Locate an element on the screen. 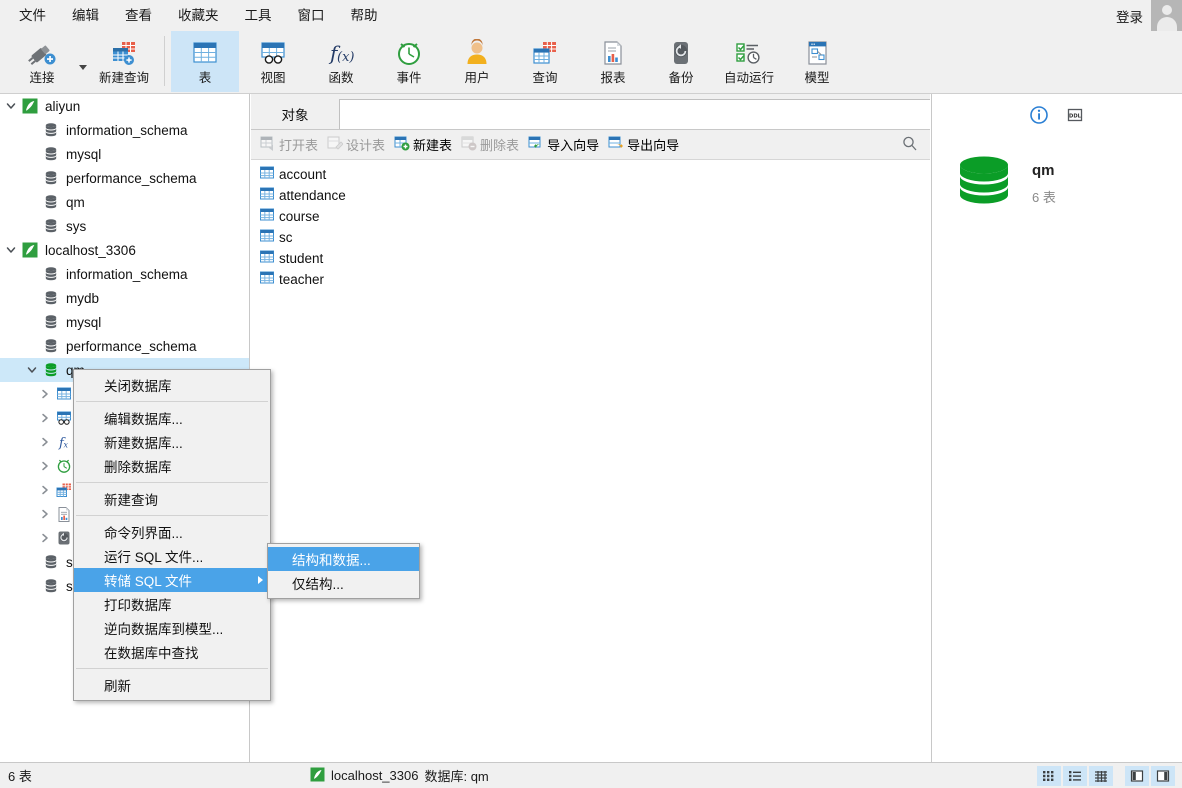 The height and width of the screenshot is (788, 1182). context-menu-item: 删除数据库 is located at coordinates (172, 466).